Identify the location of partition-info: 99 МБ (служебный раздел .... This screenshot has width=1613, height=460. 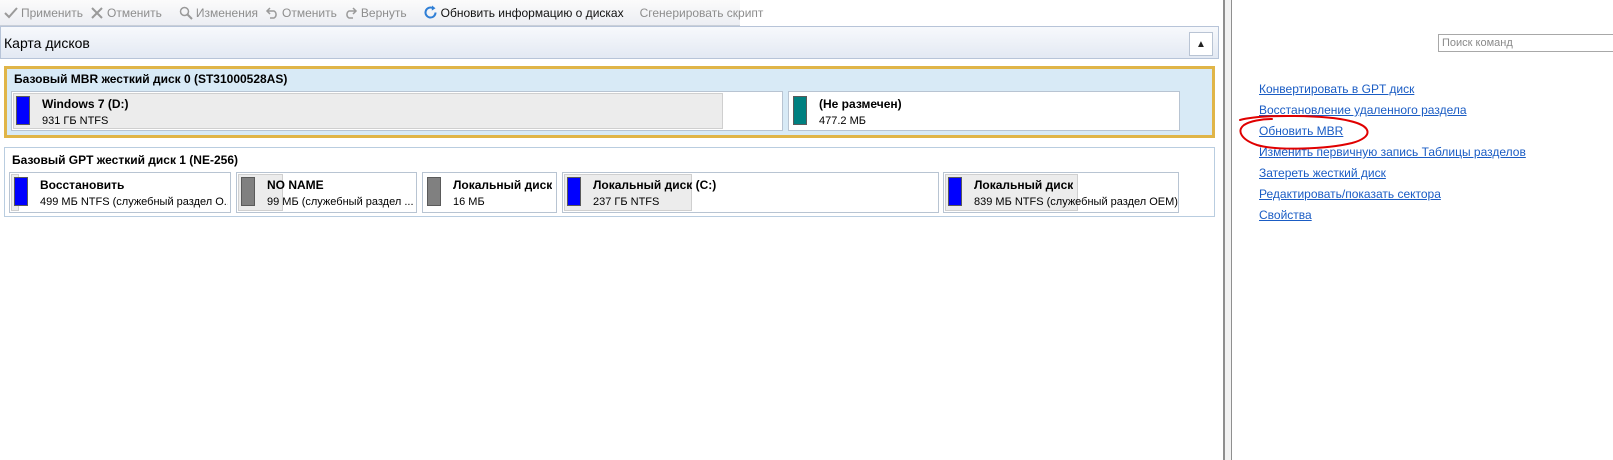
(340, 202).